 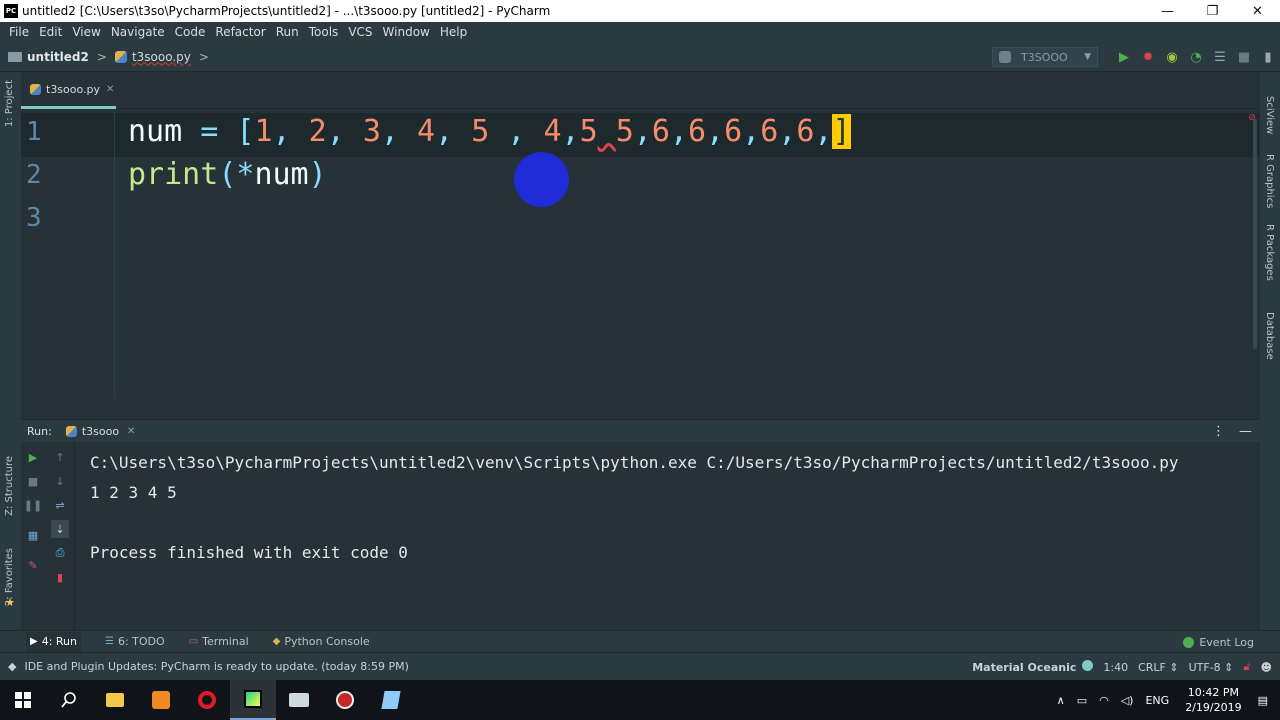 What do you see at coordinates (1124, 57) in the screenshot?
I see `run-button: ▶` at bounding box center [1124, 57].